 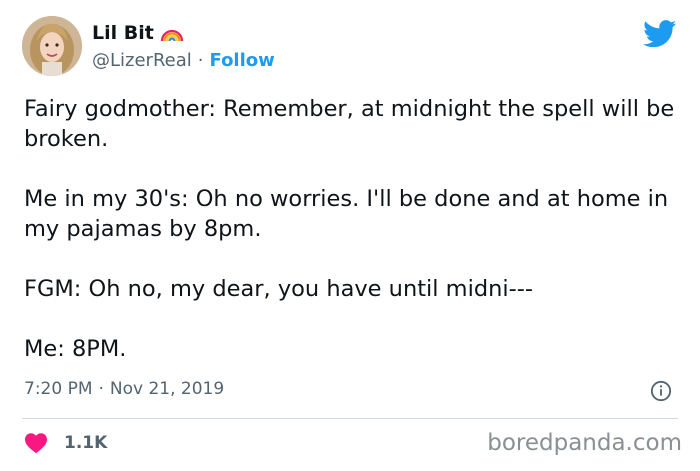 What do you see at coordinates (167, 389) in the screenshot?
I see `tweet-date: Nov 21, 2019` at bounding box center [167, 389].